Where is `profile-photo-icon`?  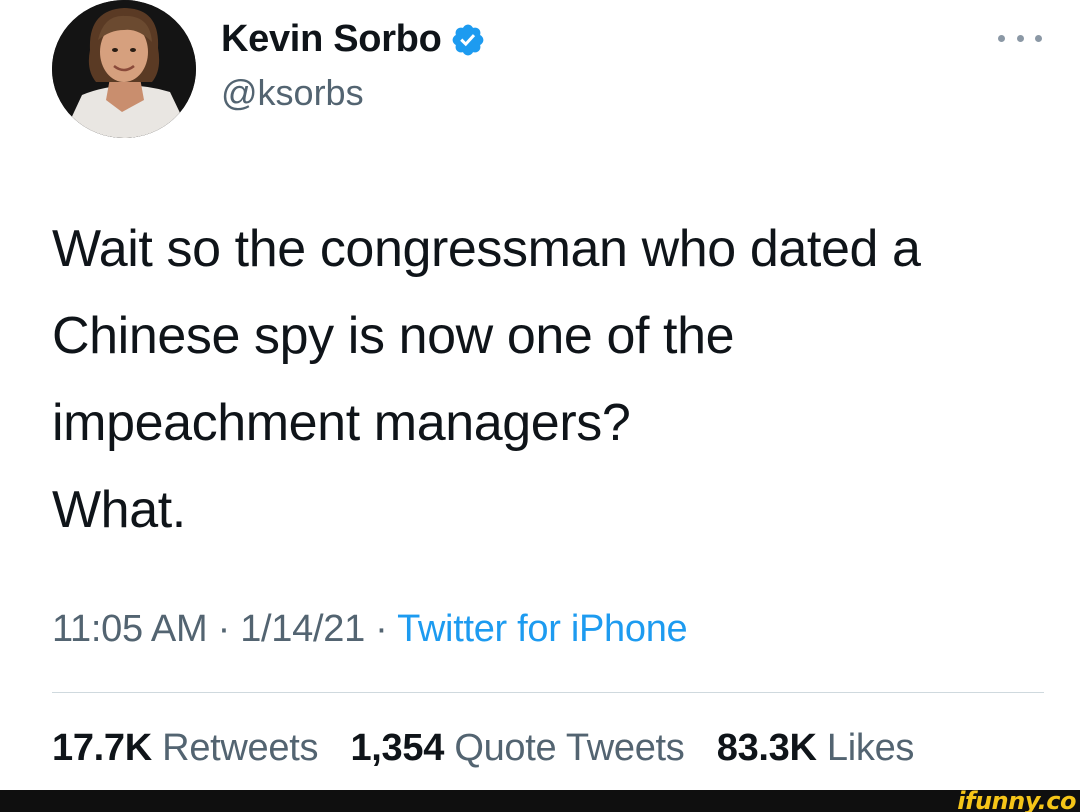 profile-photo-icon is located at coordinates (124, 69).